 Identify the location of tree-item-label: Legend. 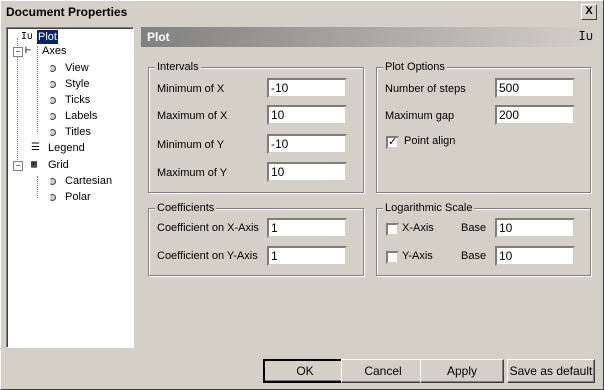
(66, 148).